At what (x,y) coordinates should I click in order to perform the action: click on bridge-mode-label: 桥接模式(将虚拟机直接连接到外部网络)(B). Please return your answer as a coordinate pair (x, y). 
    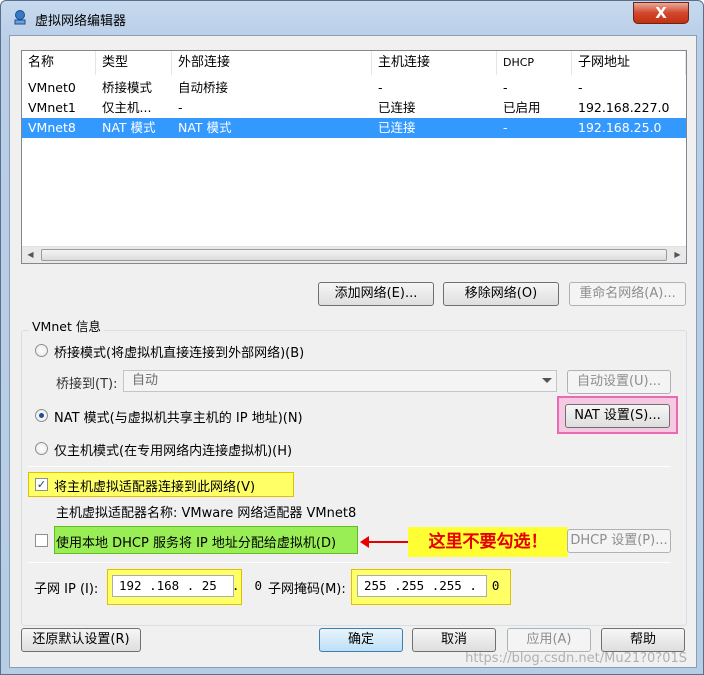
    Looking at the image, I should click on (179, 353).